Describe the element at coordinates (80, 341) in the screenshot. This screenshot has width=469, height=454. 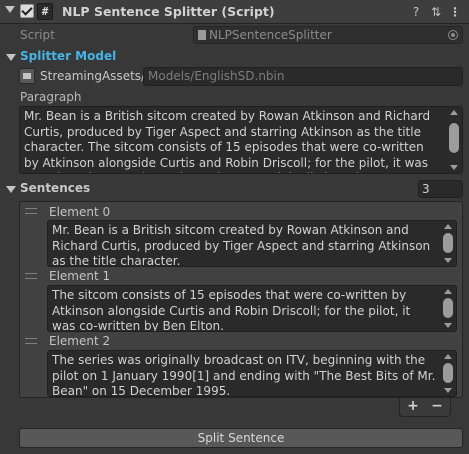
I see `element-2-label: Element 2` at that location.